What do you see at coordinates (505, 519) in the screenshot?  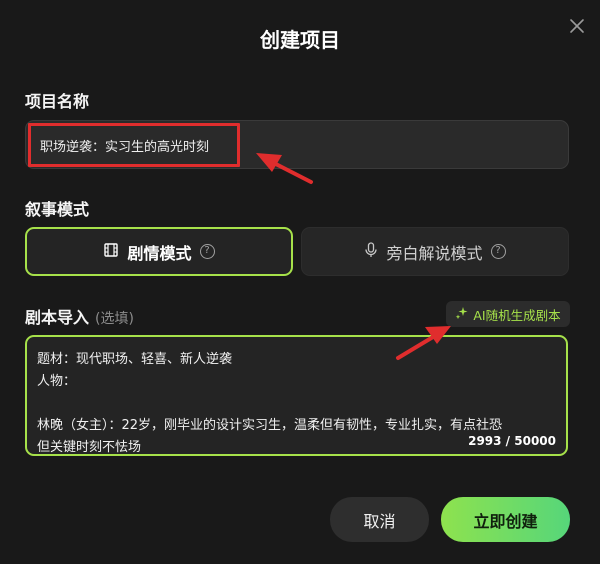 I see `create-now-button: 立即创建` at bounding box center [505, 519].